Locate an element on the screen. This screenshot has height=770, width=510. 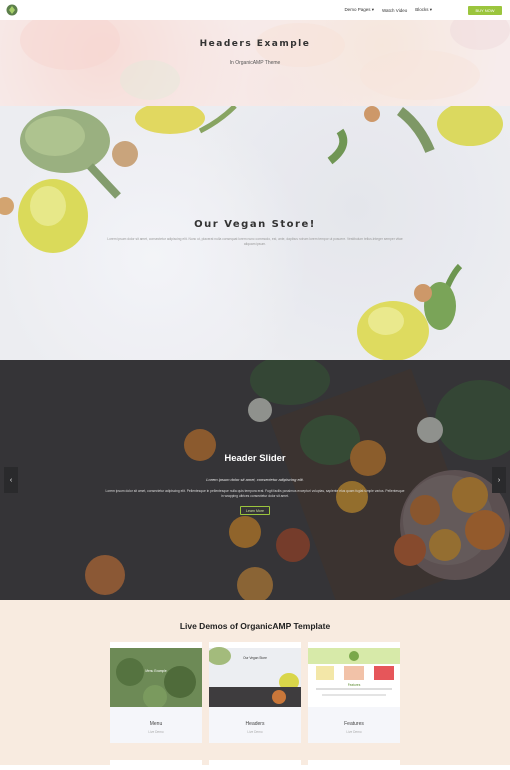
demo-thumb-caption: Features is located at coordinates (354, 685).